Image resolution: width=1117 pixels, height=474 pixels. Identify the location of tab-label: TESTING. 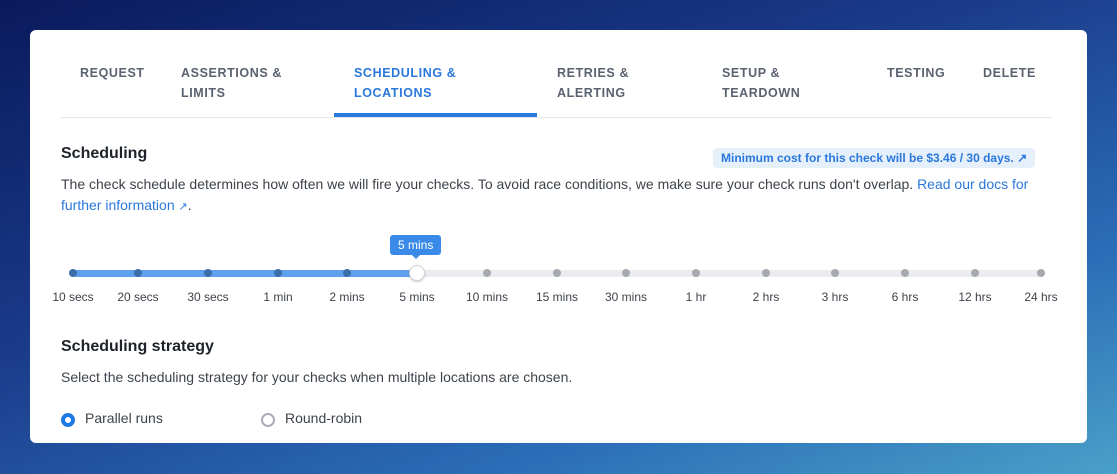
(916, 73).